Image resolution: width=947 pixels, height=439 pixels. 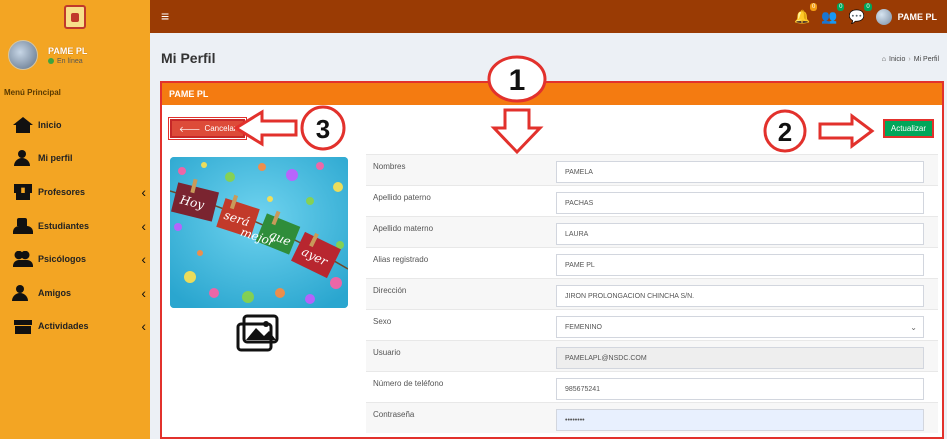 What do you see at coordinates (323, 129) in the screenshot?
I see `annotation-number-3: 3` at bounding box center [323, 129].